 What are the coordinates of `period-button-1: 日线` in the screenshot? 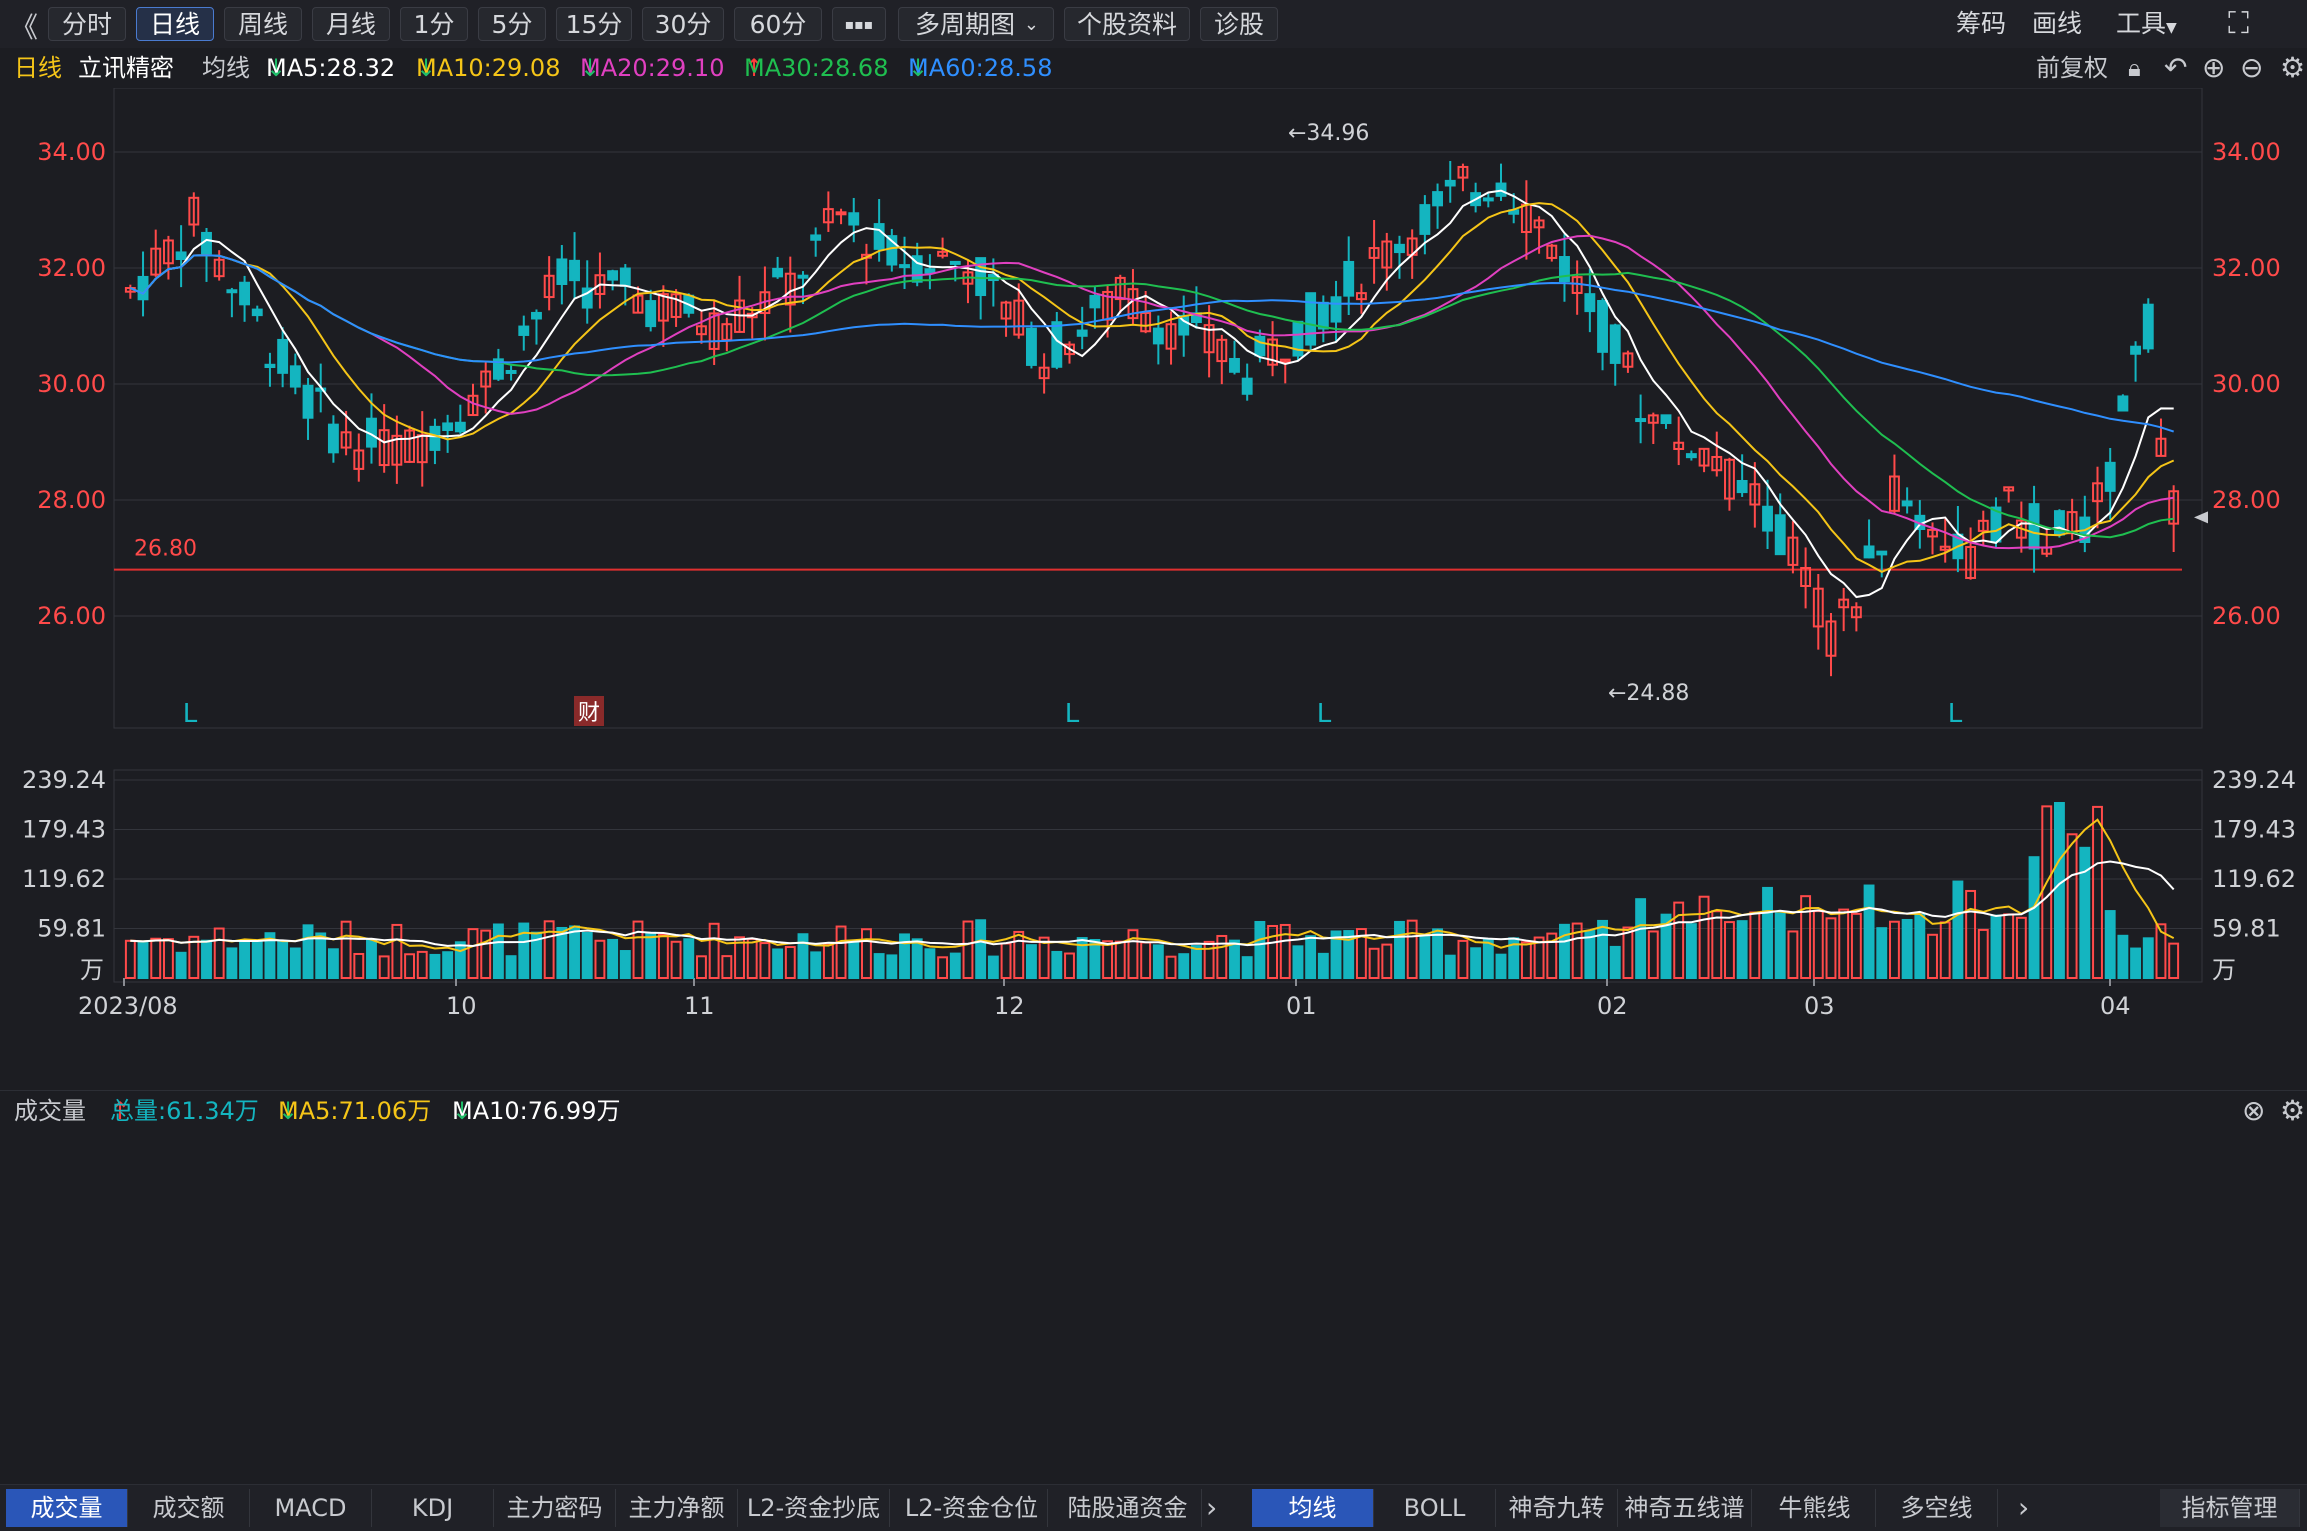 It's located at (175, 24).